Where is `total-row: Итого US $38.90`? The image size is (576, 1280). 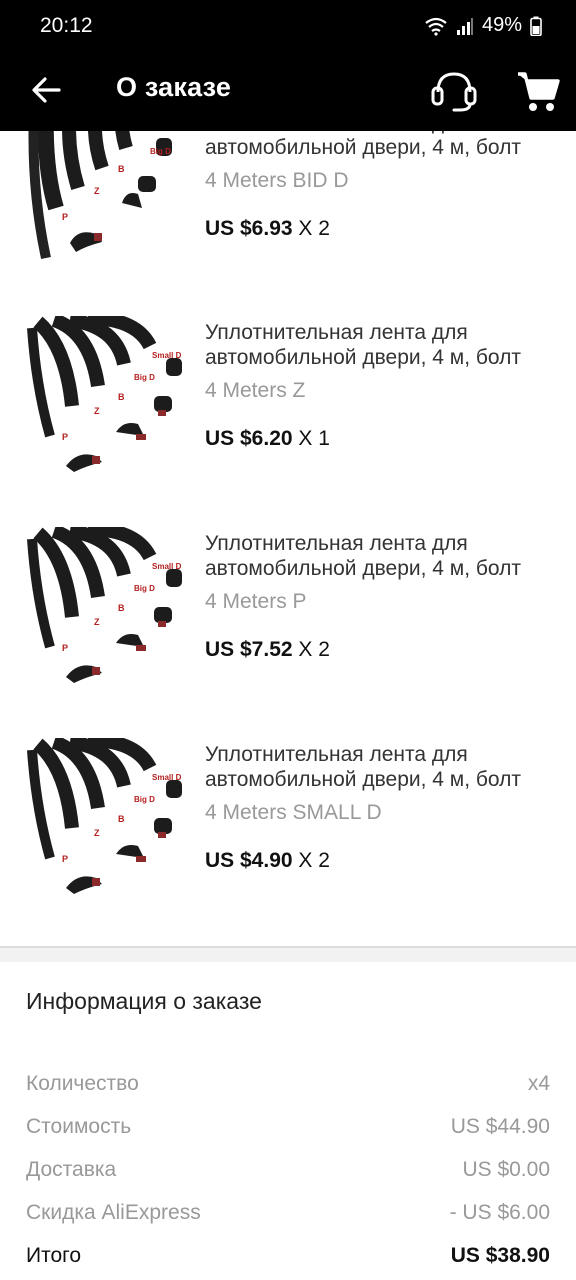
total-row: Итого US $38.90 is located at coordinates (288, 1259).